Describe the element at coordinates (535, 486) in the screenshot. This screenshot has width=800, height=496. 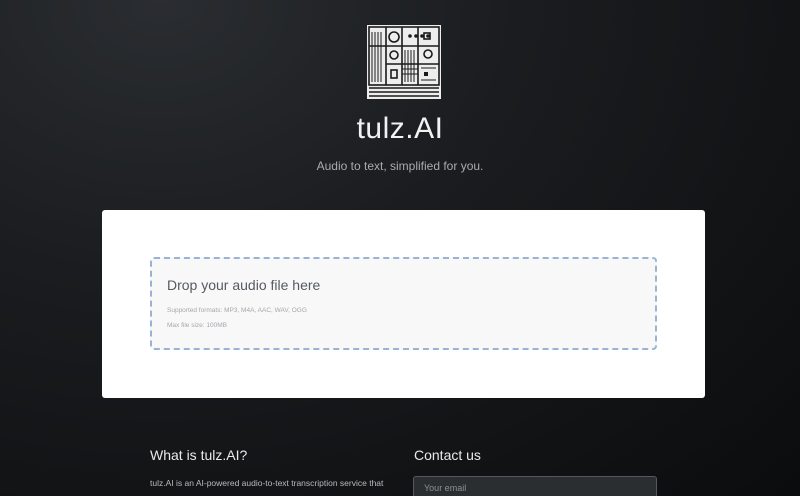
I see `email-input` at that location.